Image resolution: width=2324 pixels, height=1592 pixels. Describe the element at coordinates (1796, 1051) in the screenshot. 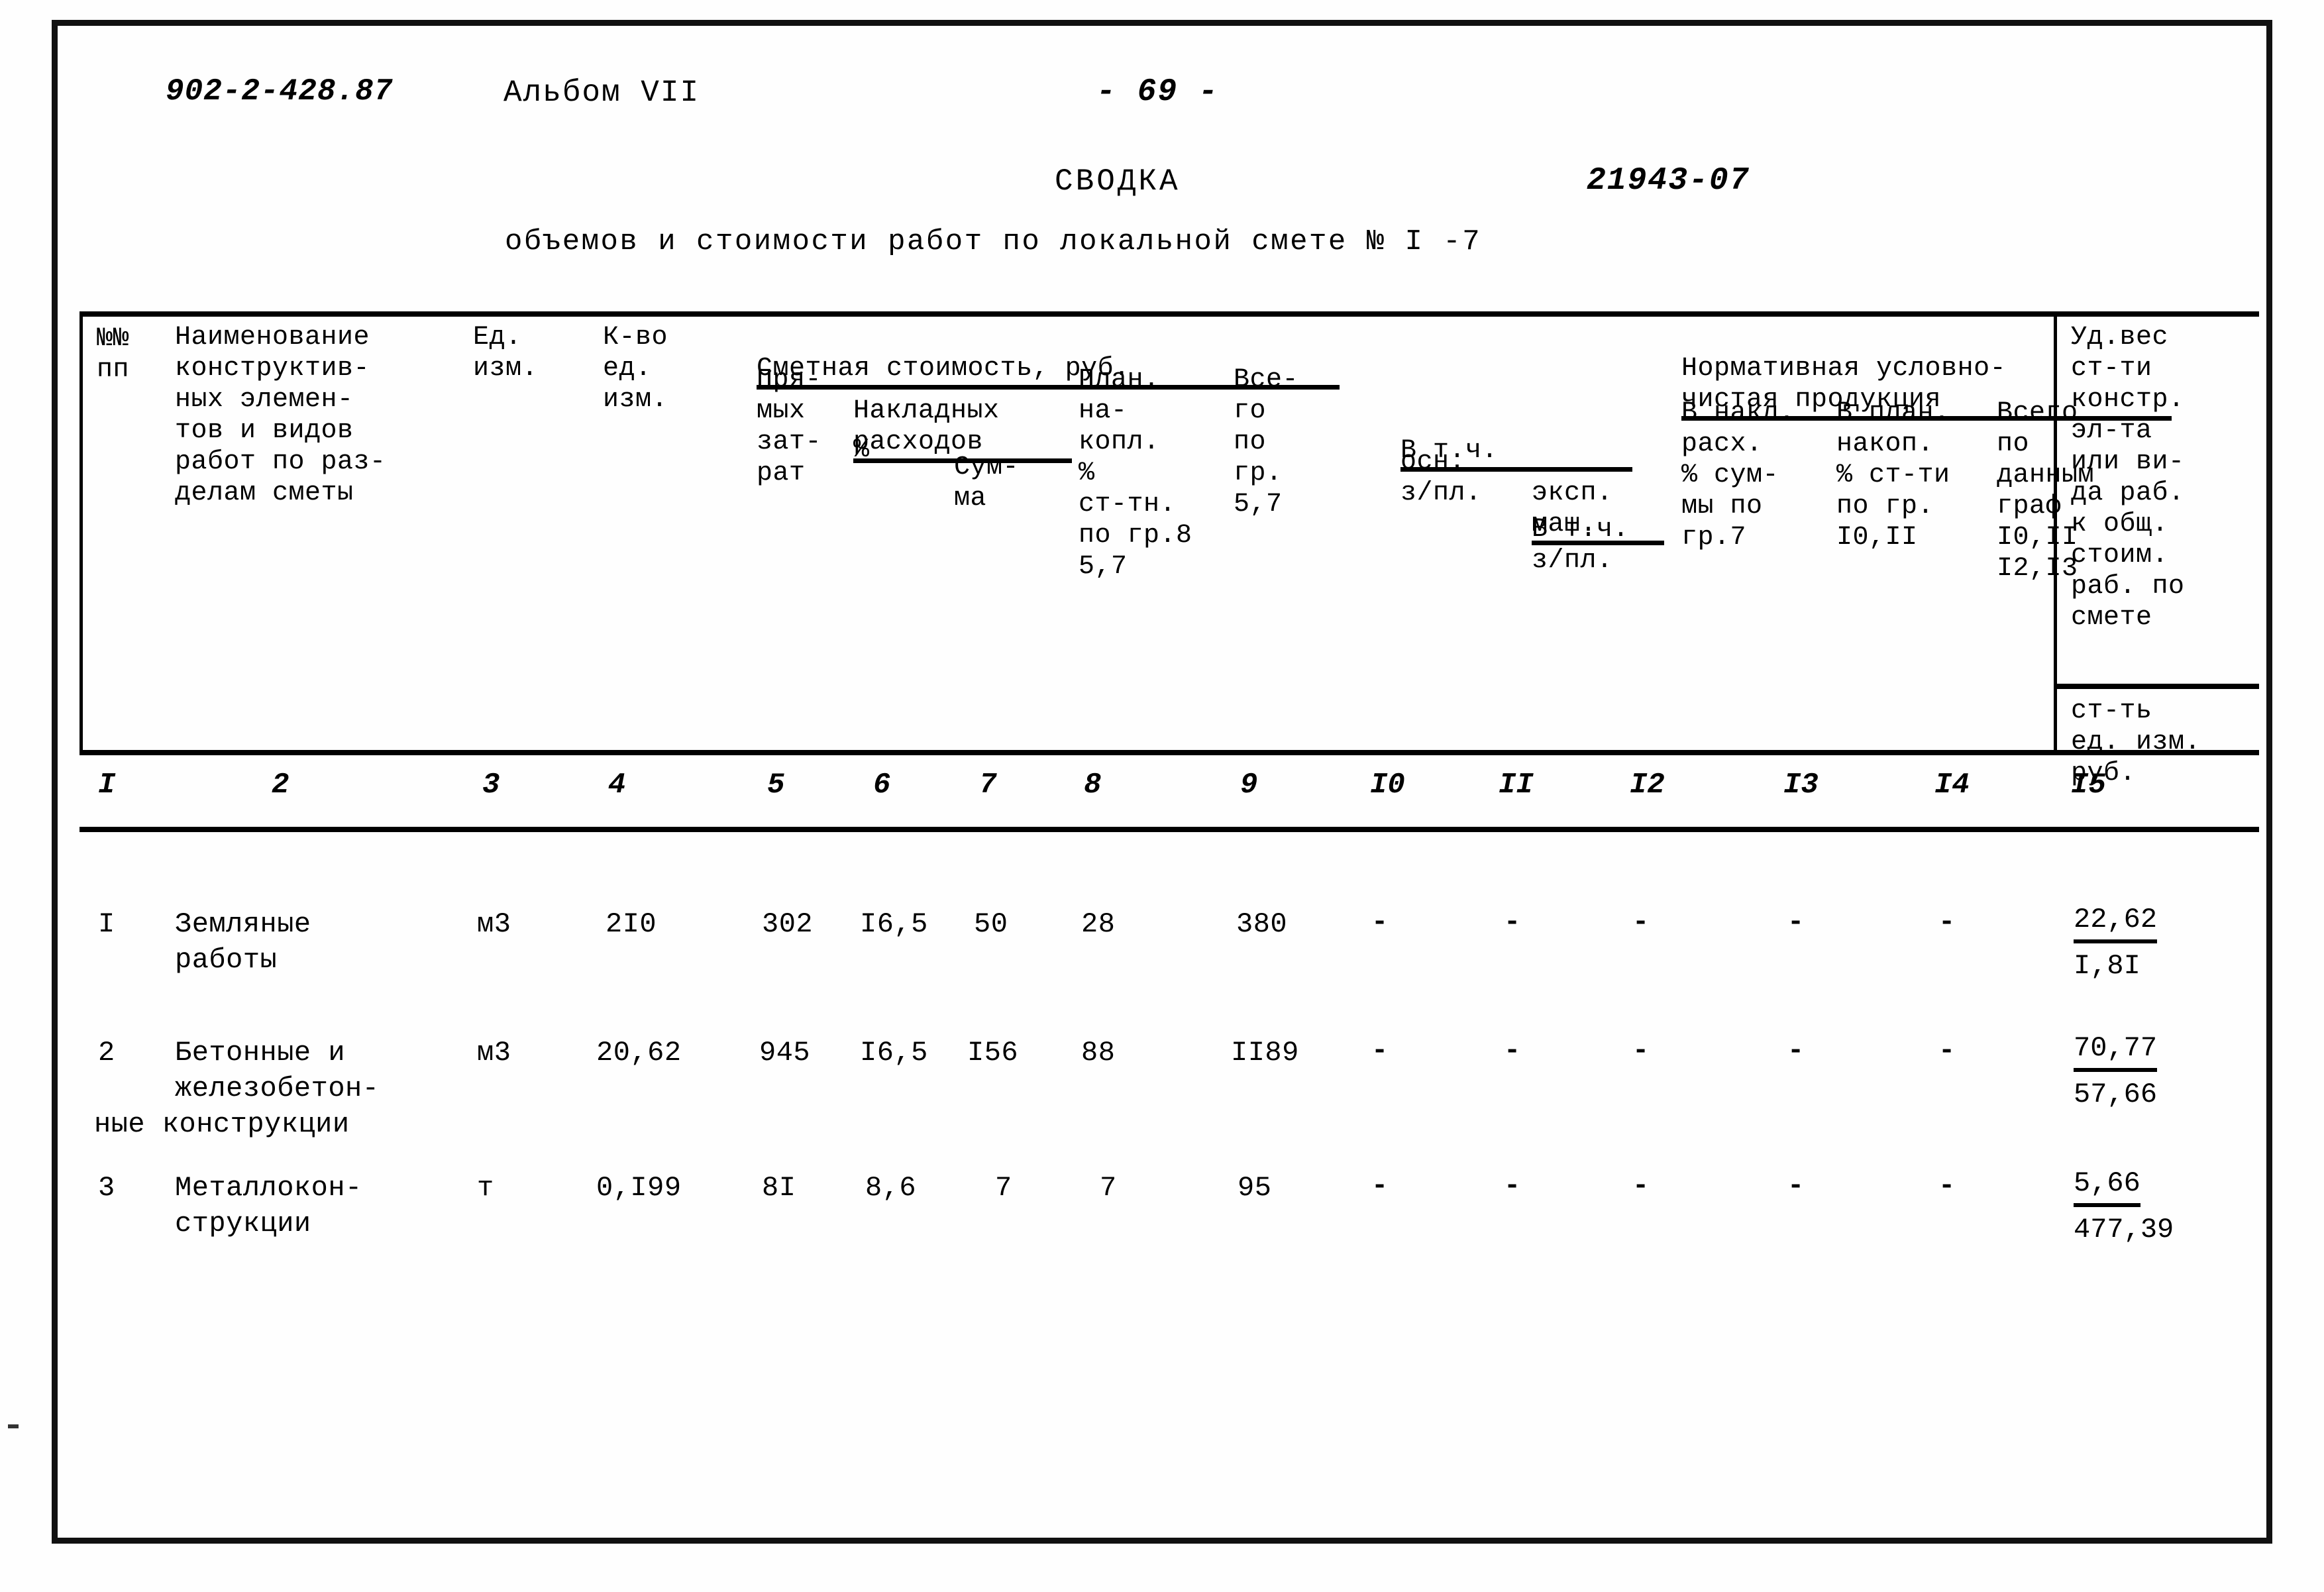

I see `row2-nuchp-plan: -` at that location.